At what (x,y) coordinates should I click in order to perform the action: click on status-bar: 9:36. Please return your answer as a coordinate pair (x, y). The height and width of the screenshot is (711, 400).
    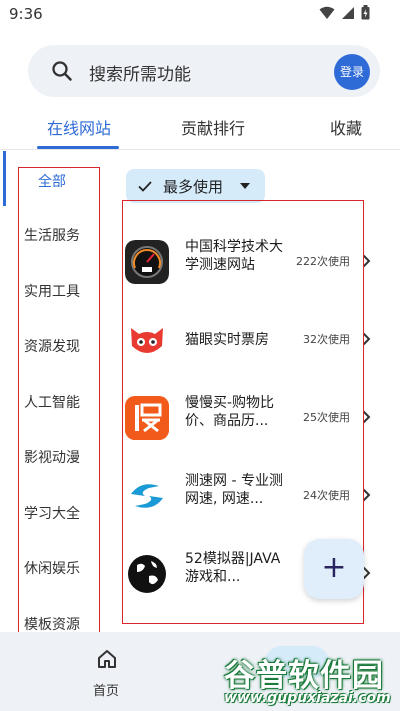
    Looking at the image, I should click on (200, 15).